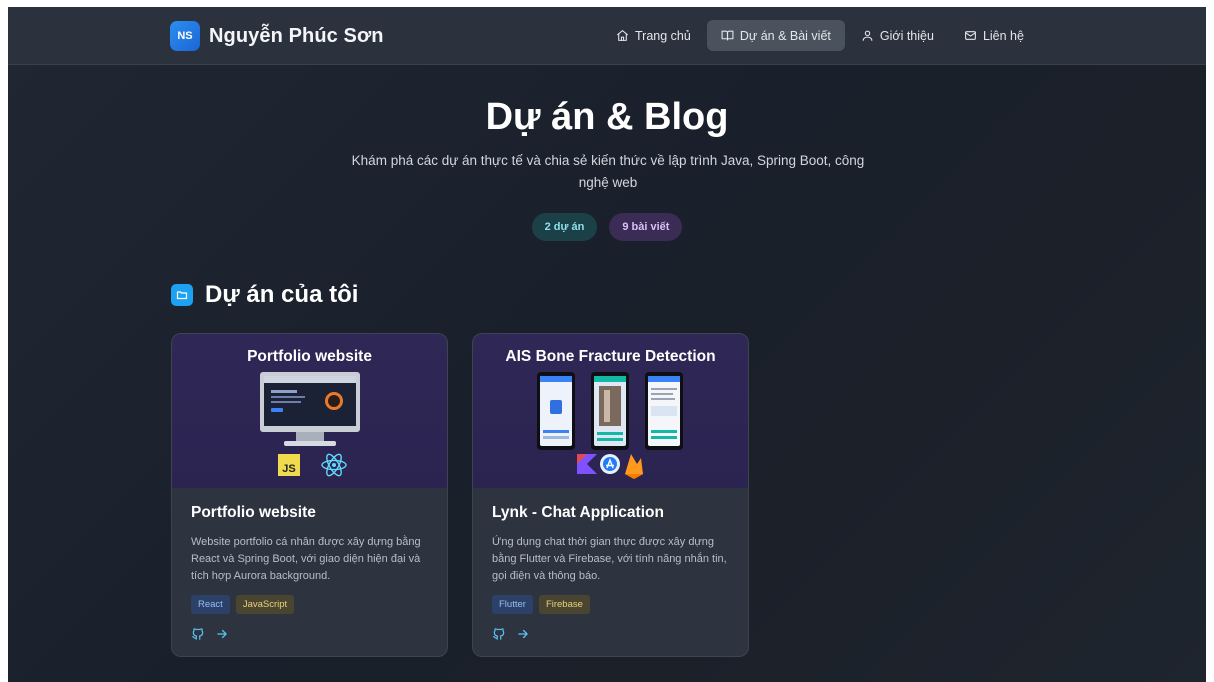 This screenshot has height=682, width=1214. I want to click on project-thumbnail: AIS Bone Fracture Detection, so click(610, 411).